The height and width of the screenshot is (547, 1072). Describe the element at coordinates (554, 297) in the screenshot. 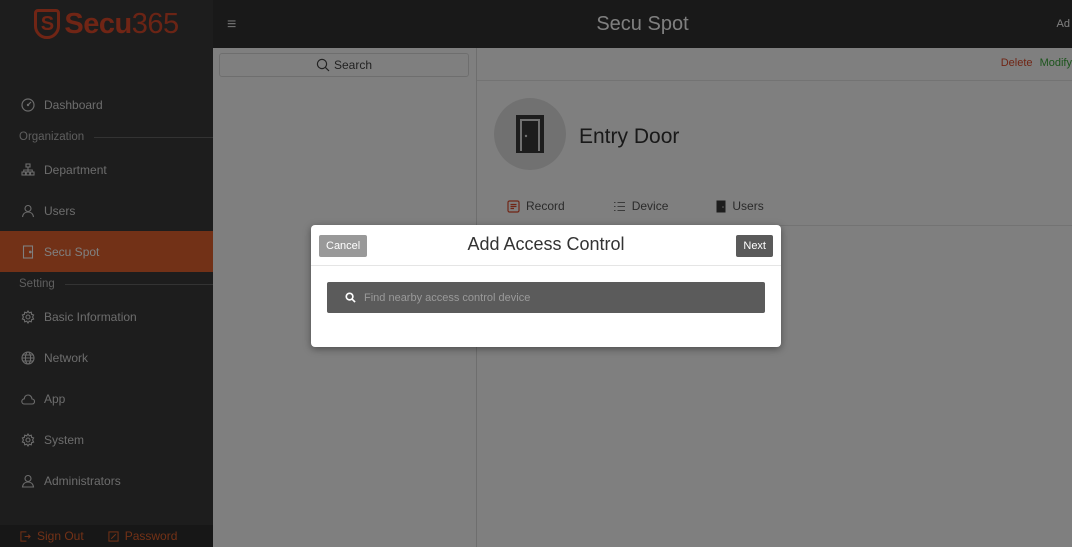

I see `device-search-input` at that location.